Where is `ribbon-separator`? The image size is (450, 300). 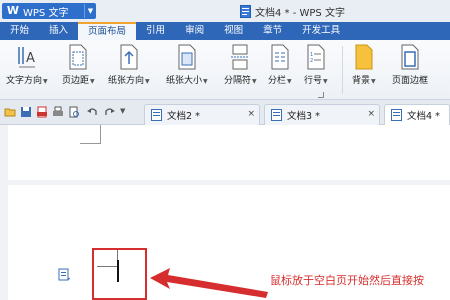
ribbon-separator is located at coordinates (342, 70).